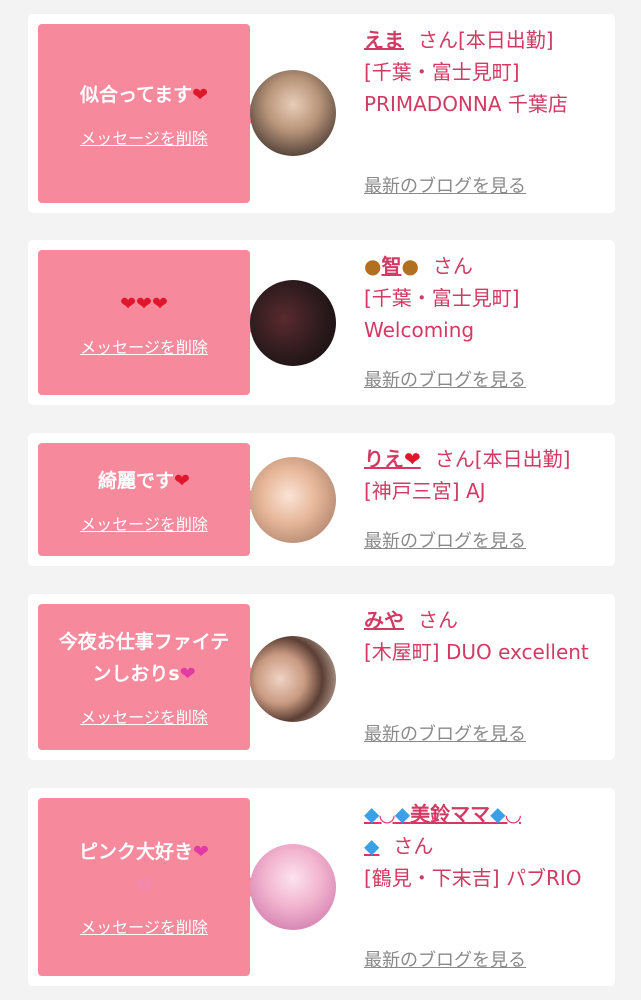 This screenshot has height=1000, width=641. What do you see at coordinates (489, 636) in the screenshot?
I see `cast-info: みや さん [木屋町] DUO excellent` at bounding box center [489, 636].